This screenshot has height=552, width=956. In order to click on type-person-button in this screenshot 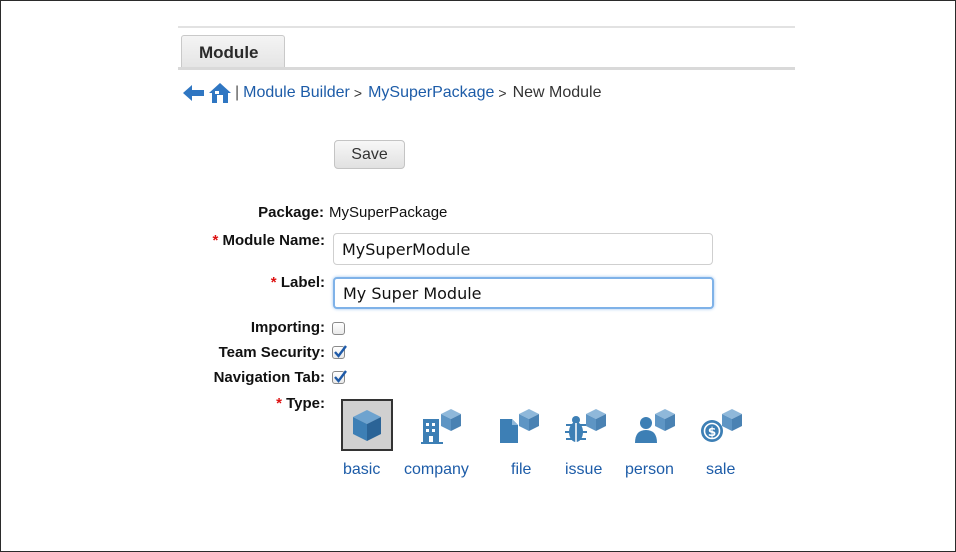, I will do `click(657, 425)`.